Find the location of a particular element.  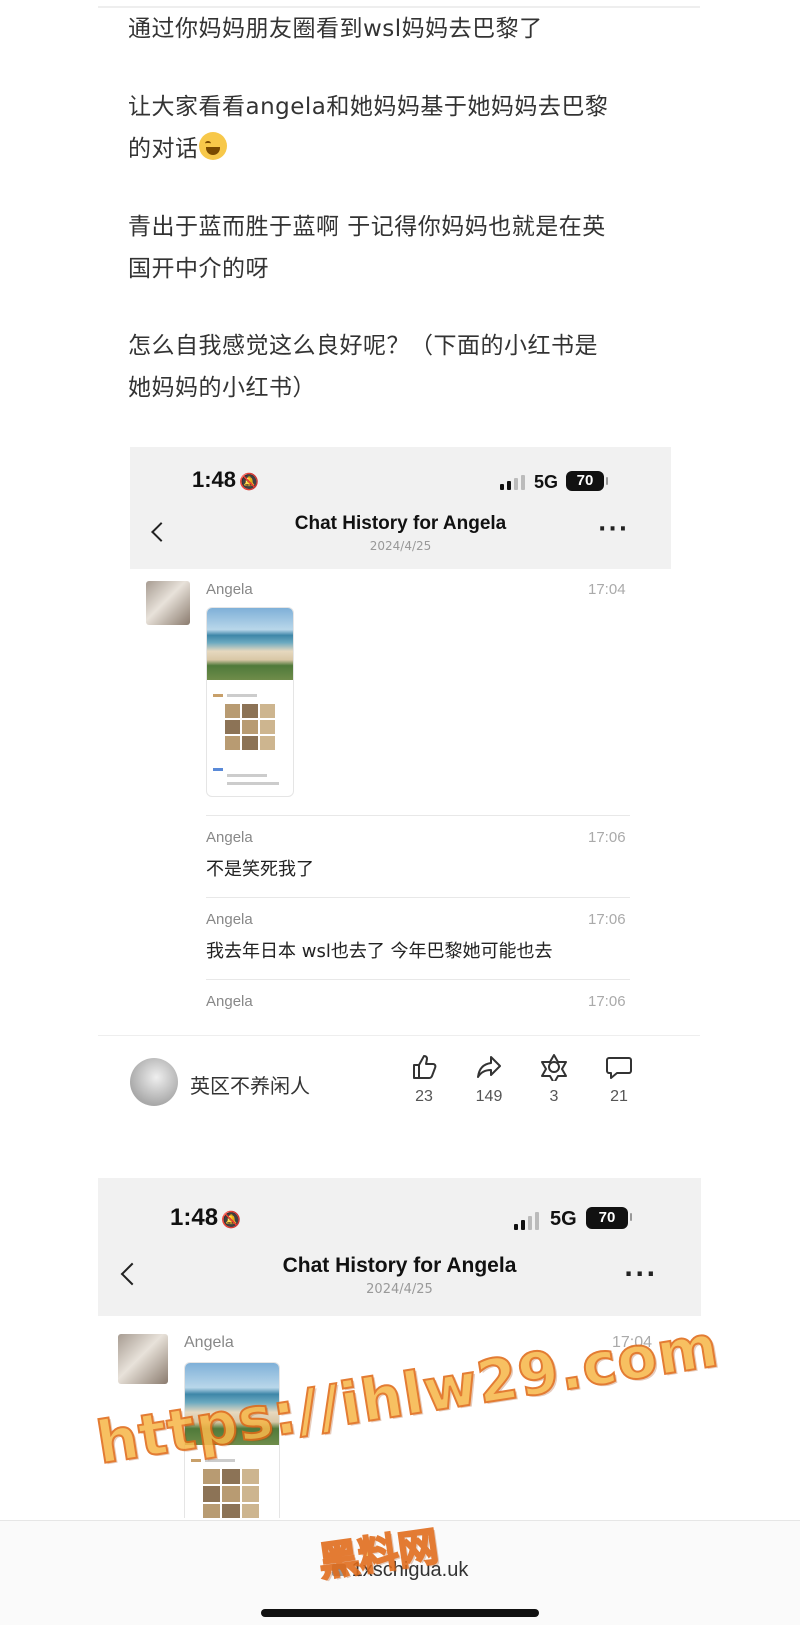

post-paragraph-3-line2: 国开中介的呀 is located at coordinates (198, 269).